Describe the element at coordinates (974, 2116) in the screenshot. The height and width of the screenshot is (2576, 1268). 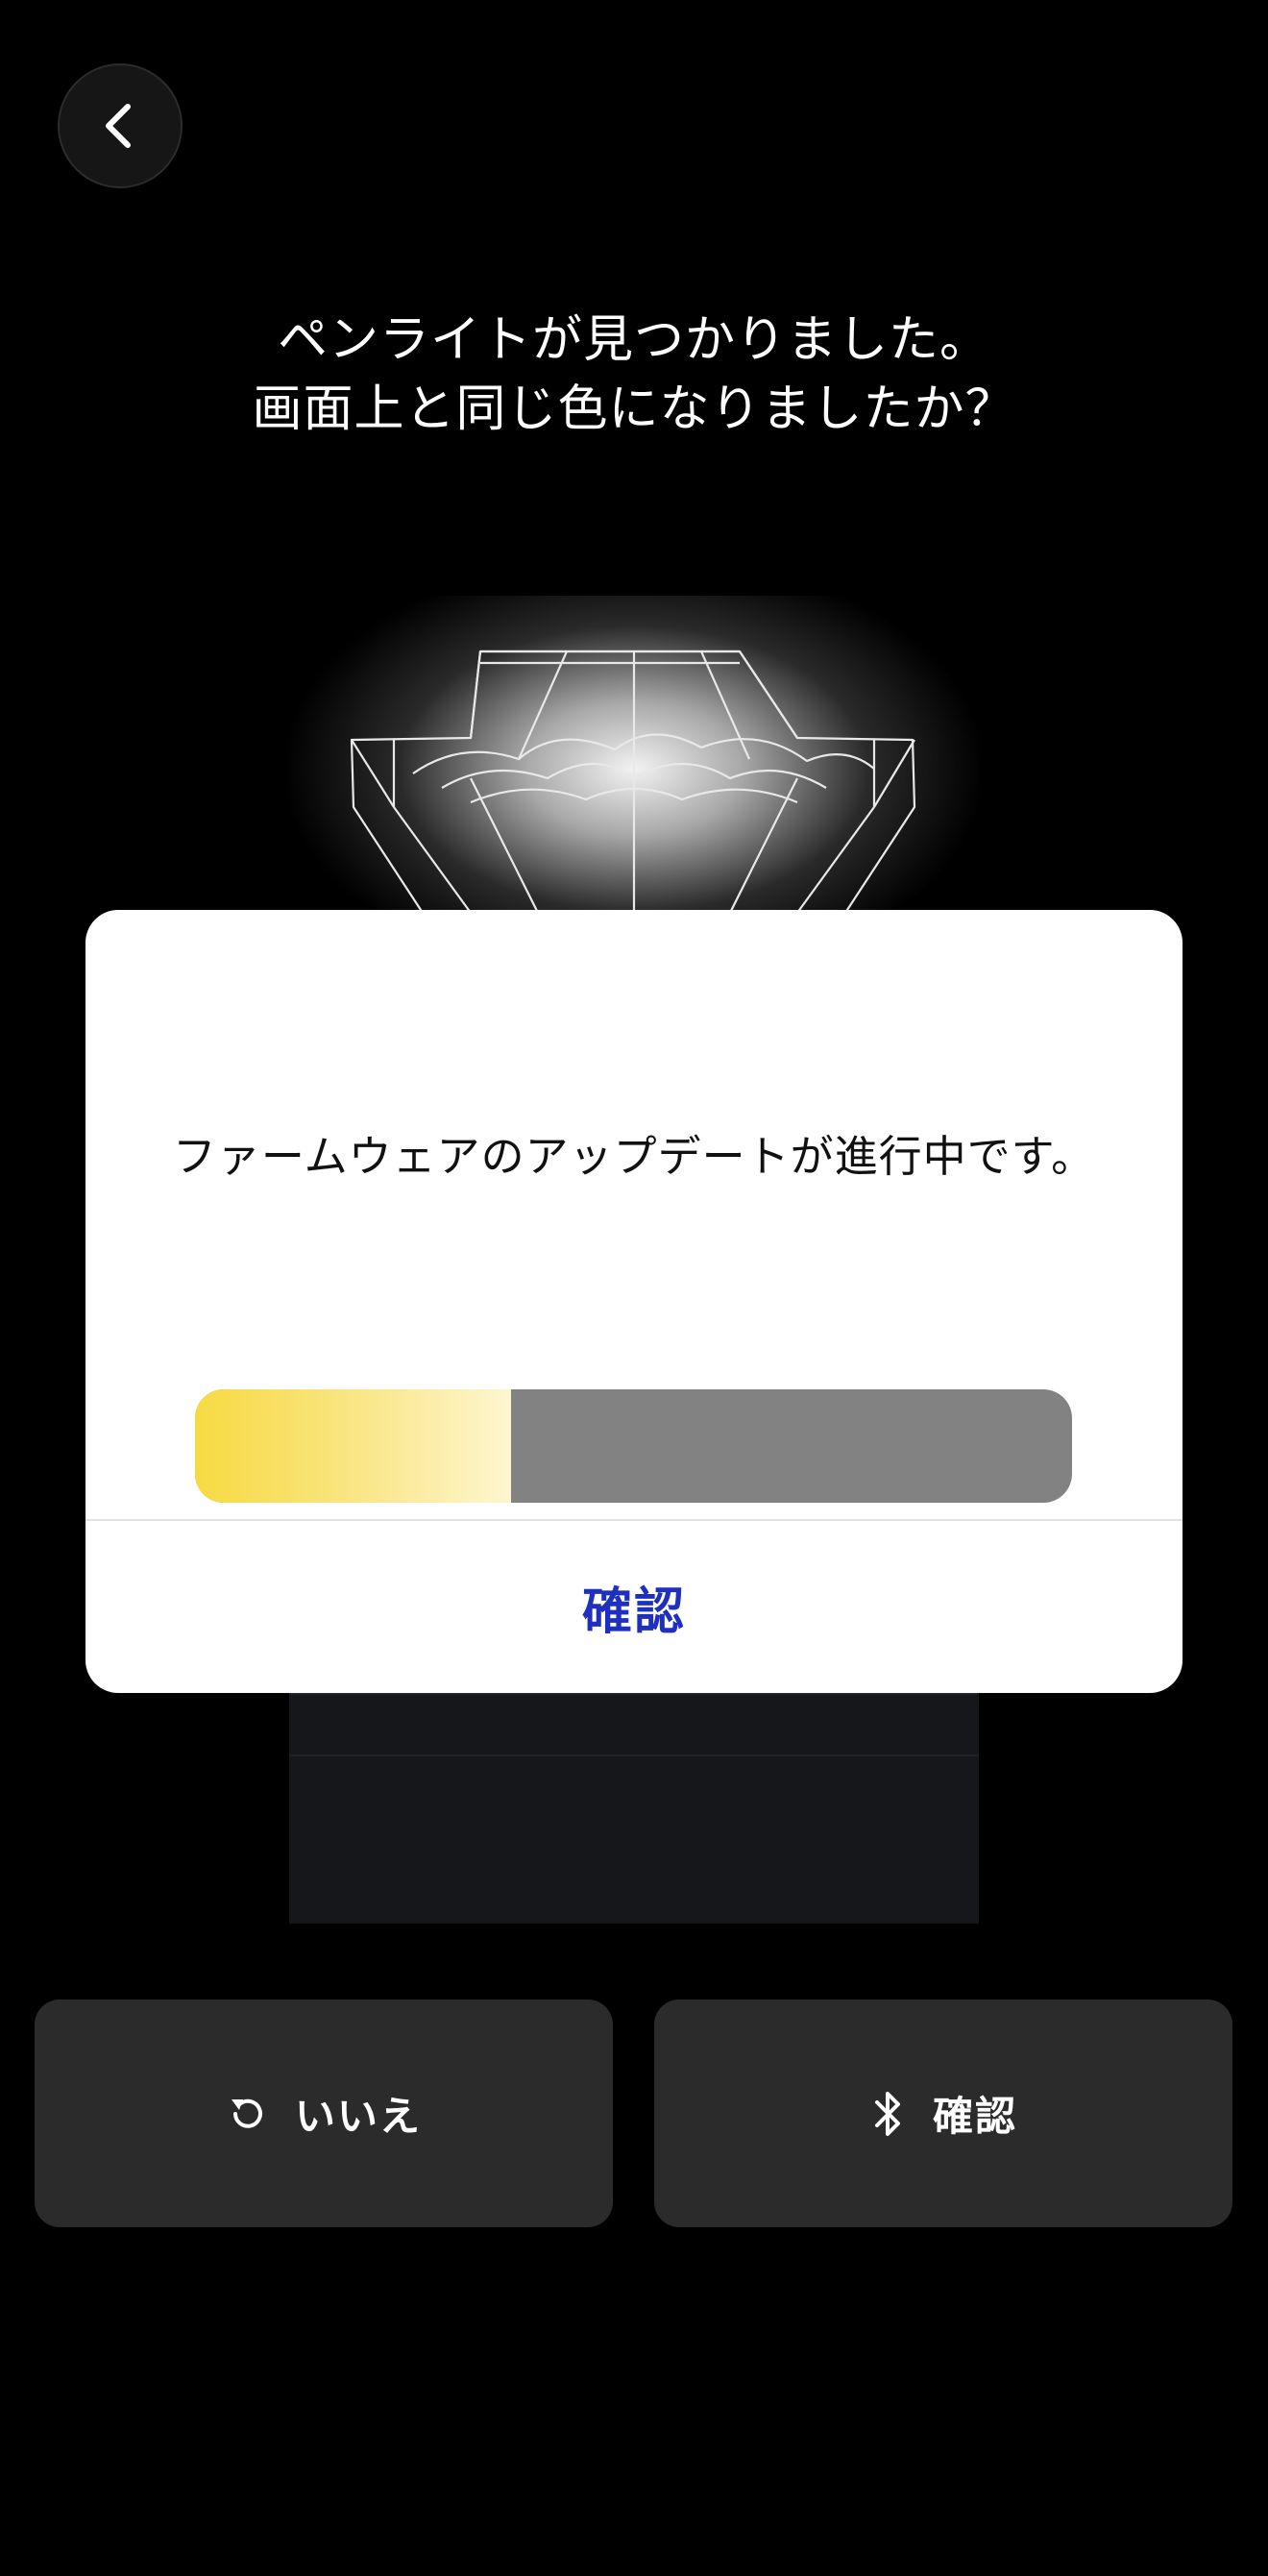
I see `confirm-button-label: 確認` at that location.